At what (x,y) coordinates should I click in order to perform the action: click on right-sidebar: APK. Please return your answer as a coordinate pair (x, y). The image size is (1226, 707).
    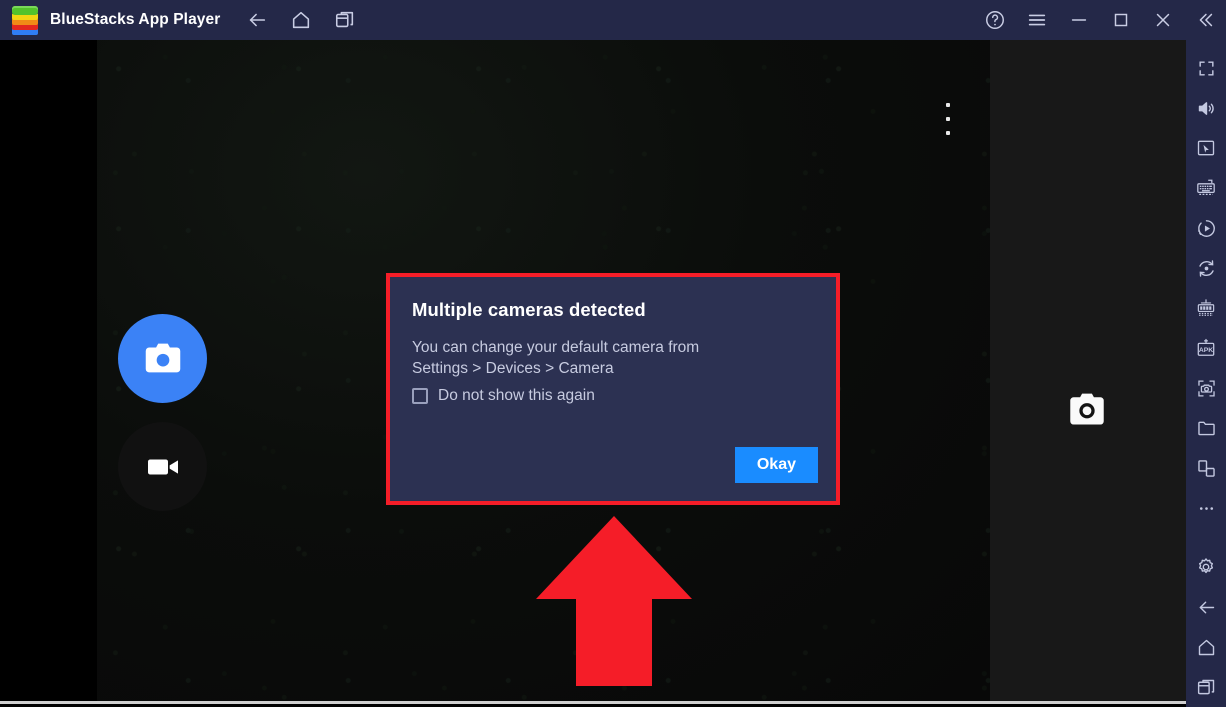
    Looking at the image, I should click on (1206, 373).